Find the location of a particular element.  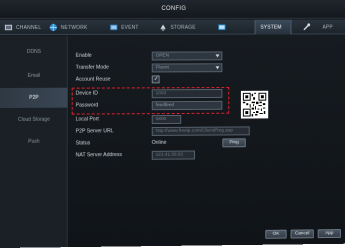

sidebar-item-p2p: P2P is located at coordinates (34, 97).